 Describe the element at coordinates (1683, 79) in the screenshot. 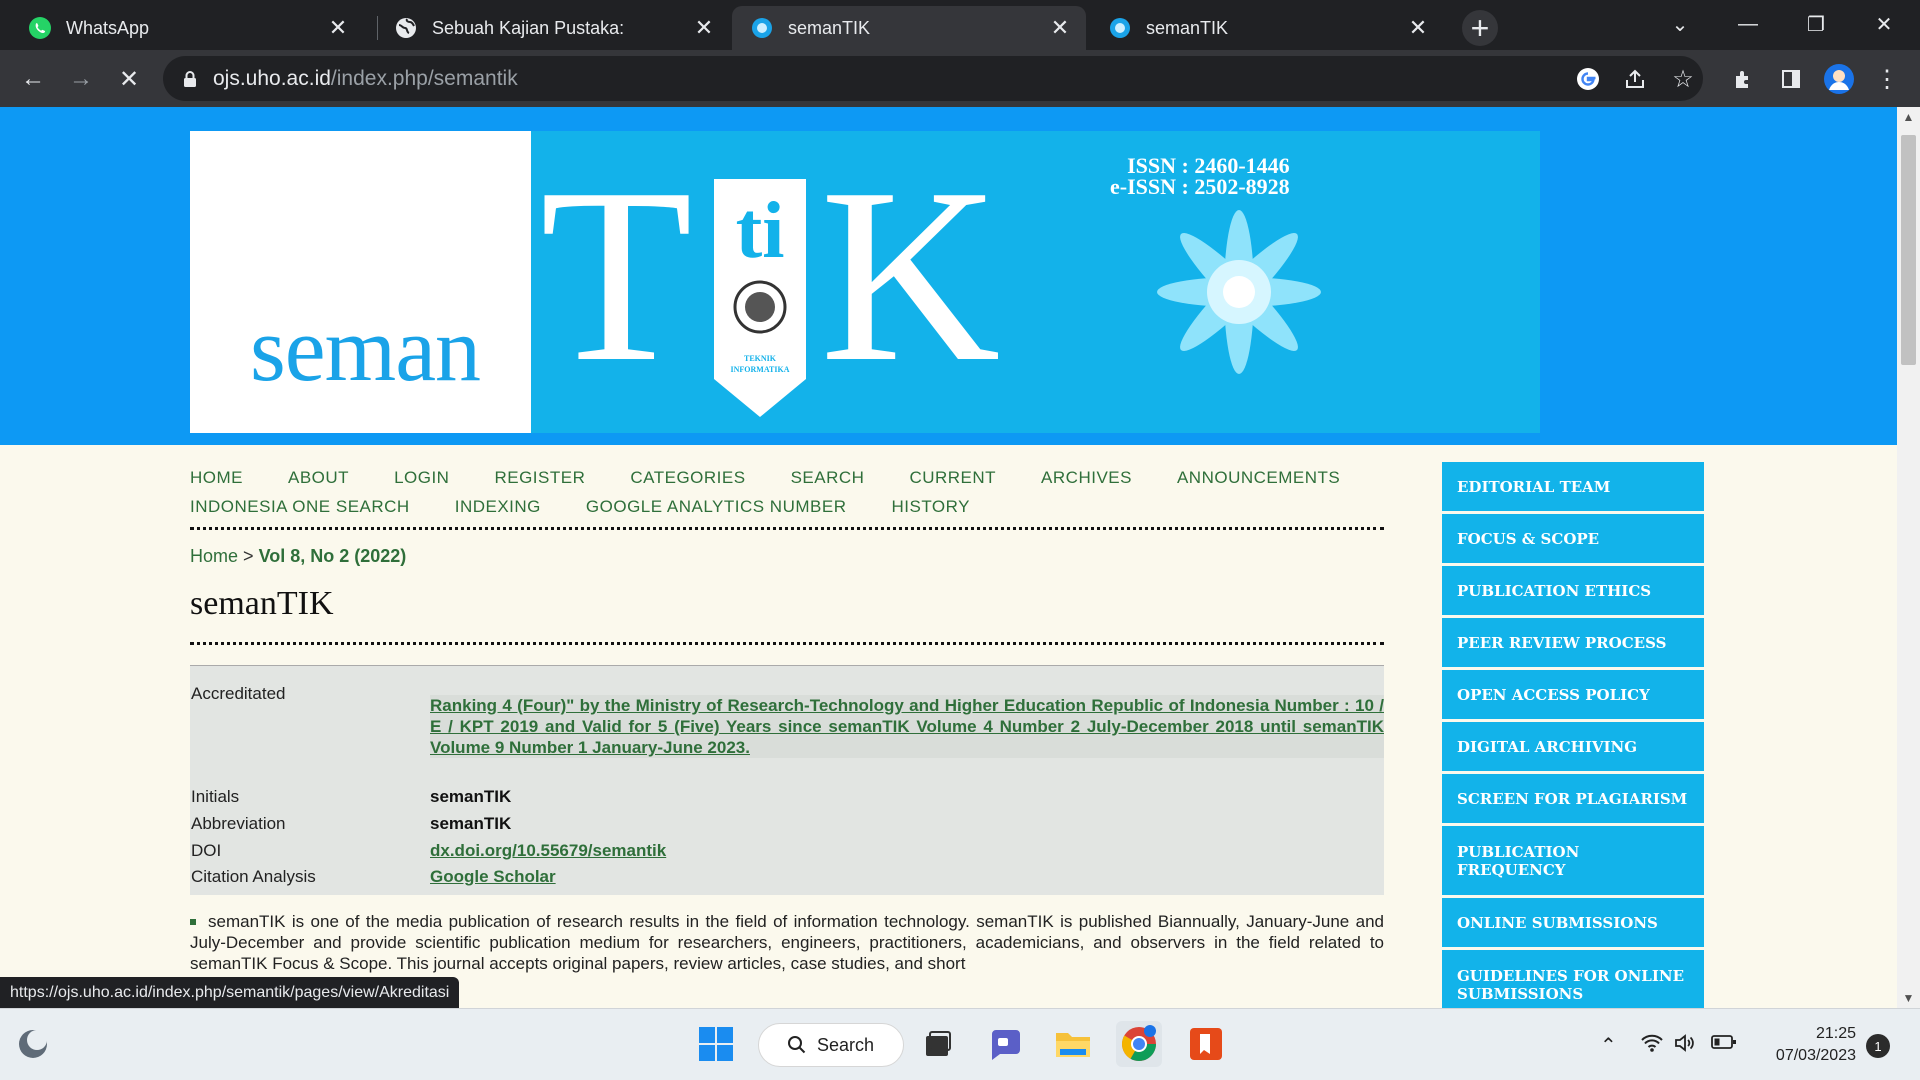

I see `bookmark-star-icon: ☆` at that location.